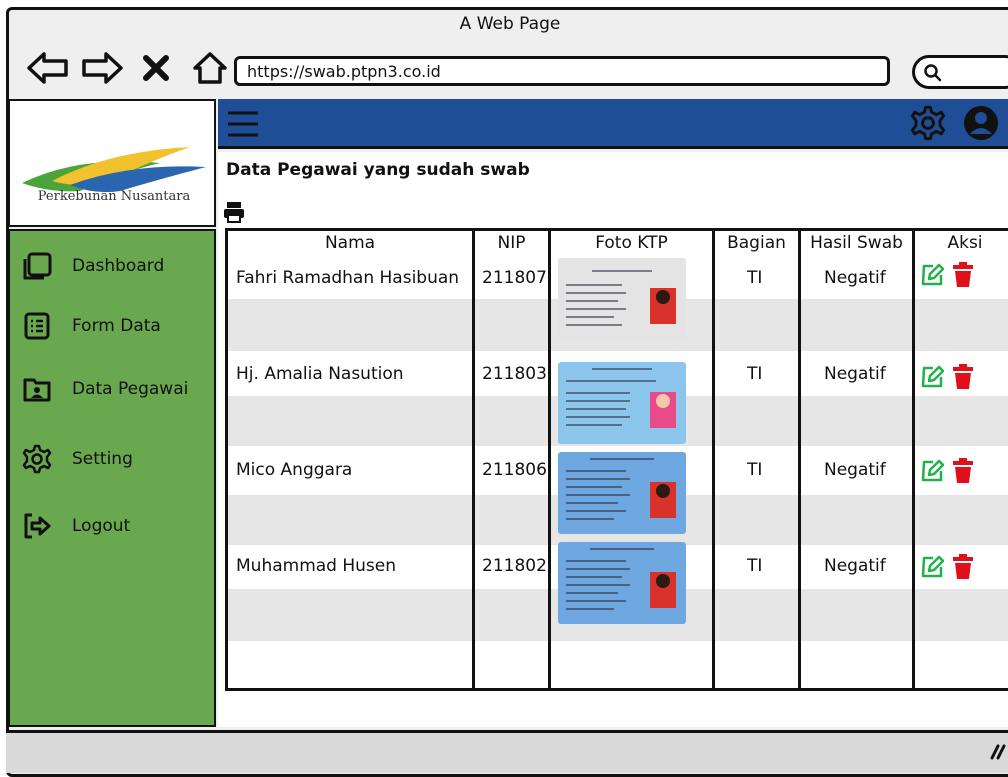 The height and width of the screenshot is (777, 1008). I want to click on sidebar-item-logout: Logout, so click(76, 526).